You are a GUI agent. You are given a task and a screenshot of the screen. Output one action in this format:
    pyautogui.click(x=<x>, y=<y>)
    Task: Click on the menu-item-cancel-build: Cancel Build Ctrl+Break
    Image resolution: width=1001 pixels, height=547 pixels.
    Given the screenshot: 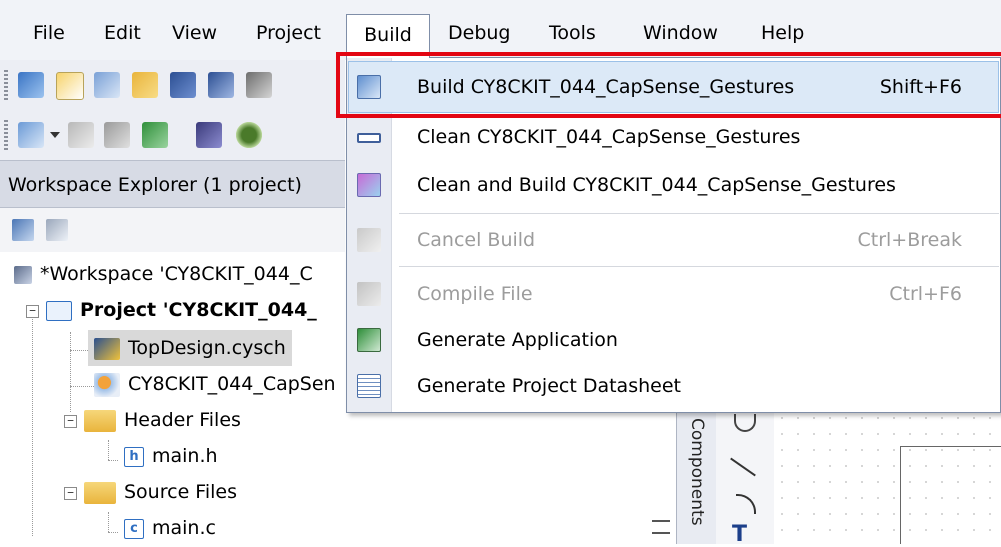 What is the action you would take?
    pyautogui.click(x=673, y=240)
    